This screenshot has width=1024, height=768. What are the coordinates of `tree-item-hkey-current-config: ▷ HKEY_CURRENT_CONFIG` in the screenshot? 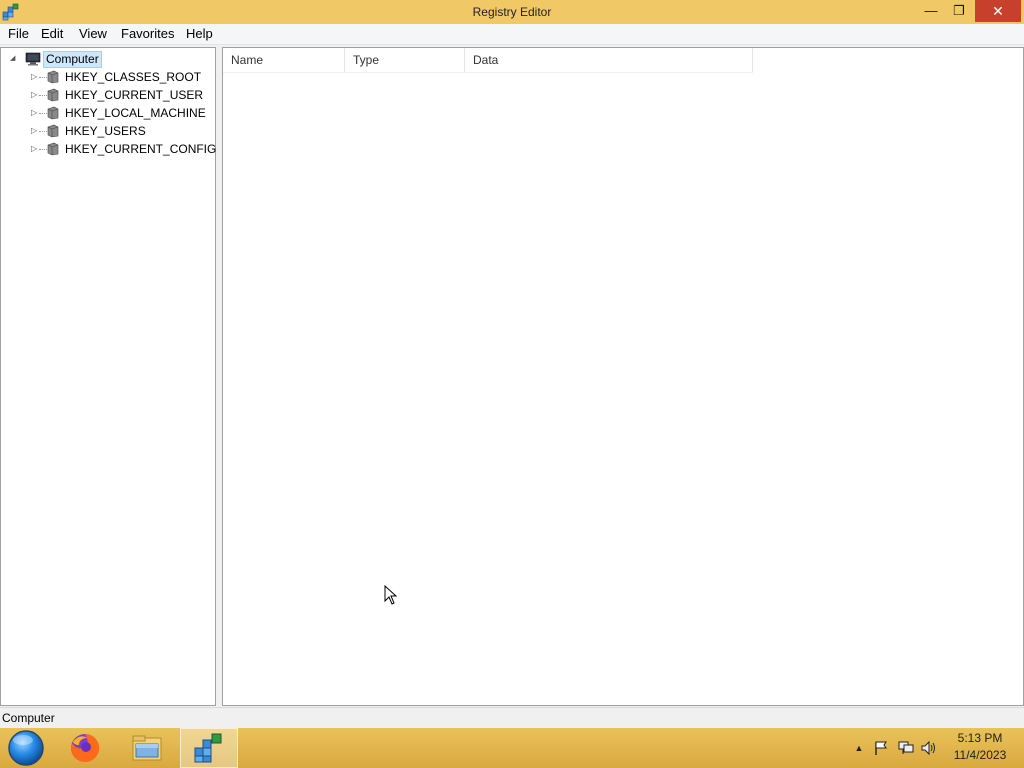 It's located at (108, 149).